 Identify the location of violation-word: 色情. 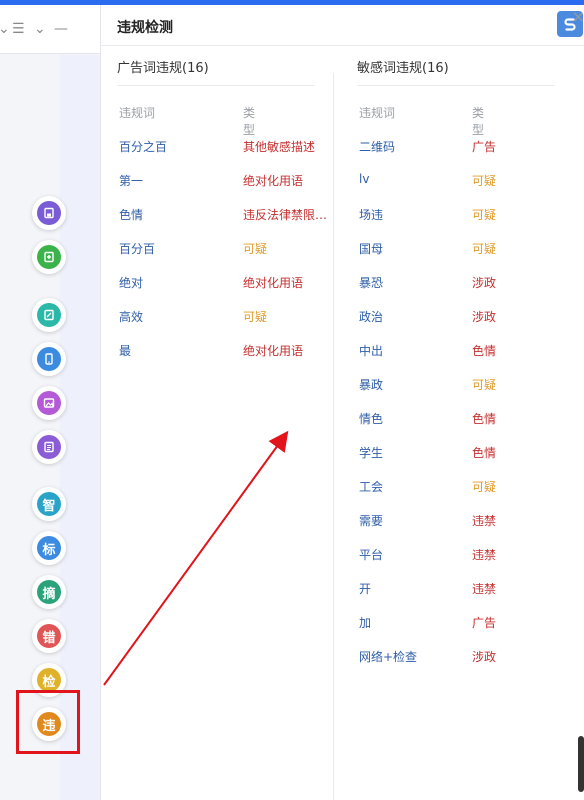
(131, 214).